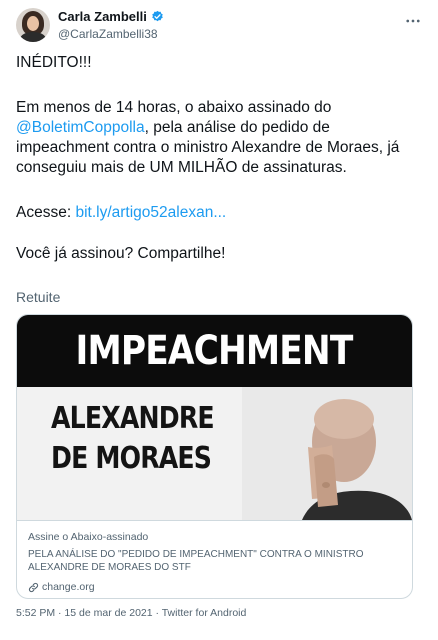 This screenshot has width=438, height=640. I want to click on access-label: Acesse:, so click(46, 212).